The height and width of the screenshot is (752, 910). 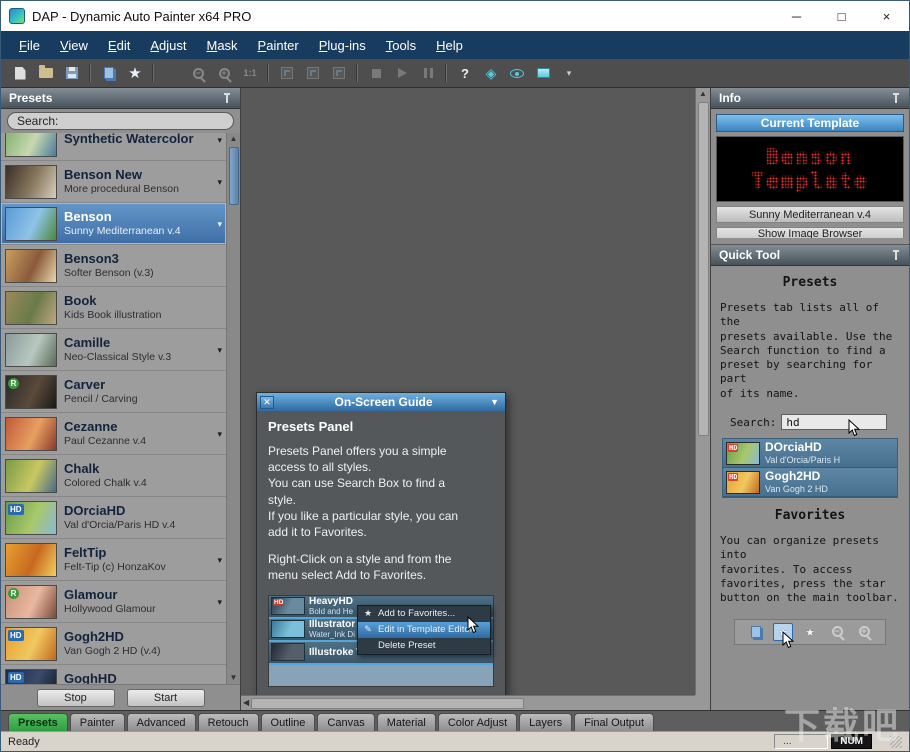 I want to click on tab-layers: Layers, so click(x=546, y=722).